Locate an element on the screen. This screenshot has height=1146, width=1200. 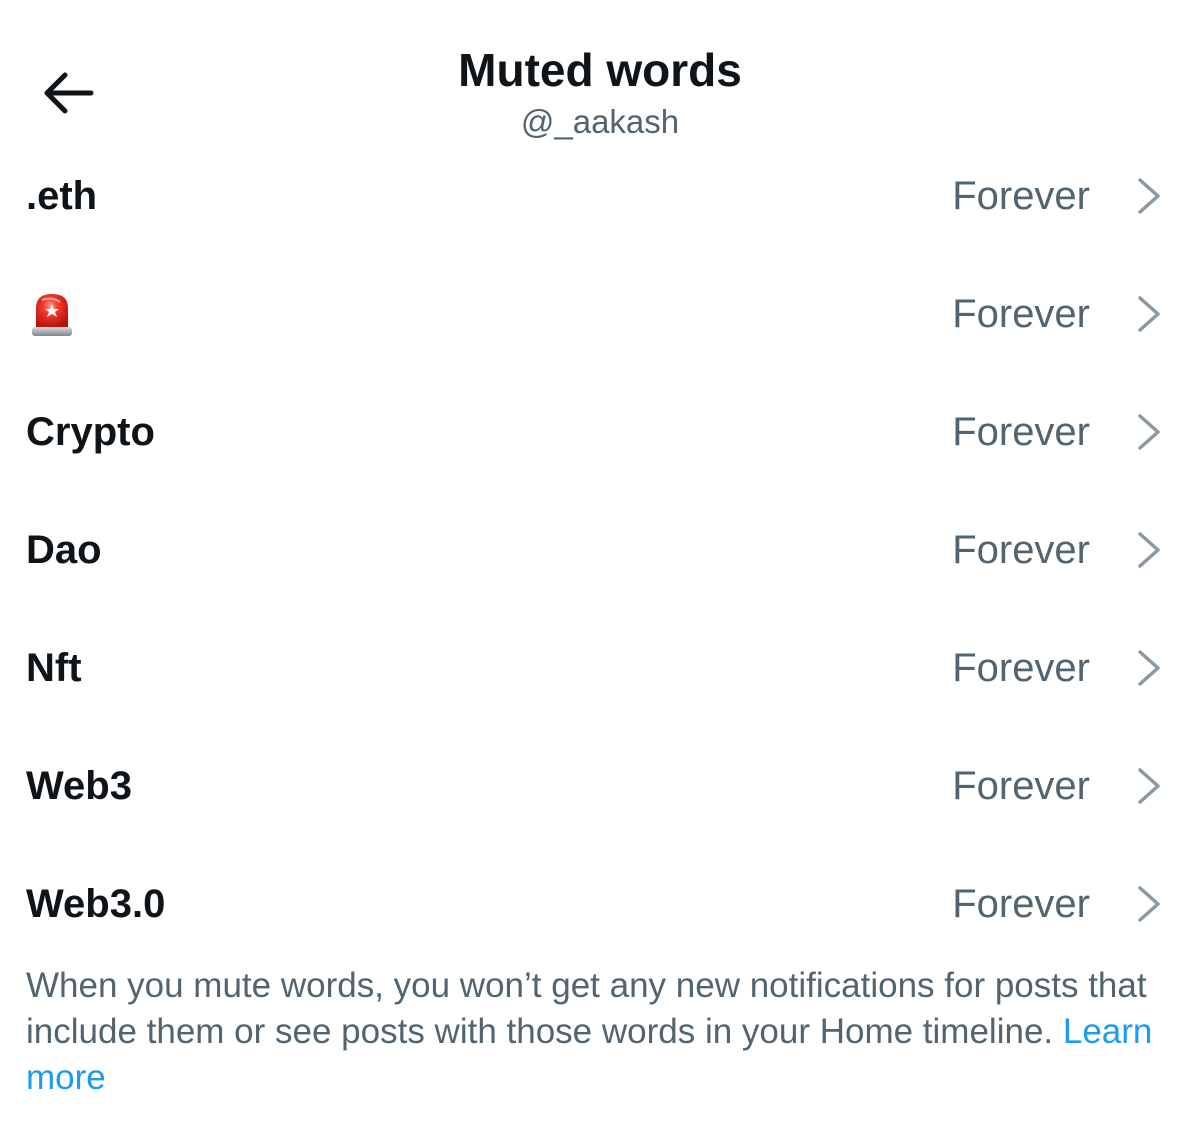
muted-word-row: Web3 Forever is located at coordinates (600, 786).